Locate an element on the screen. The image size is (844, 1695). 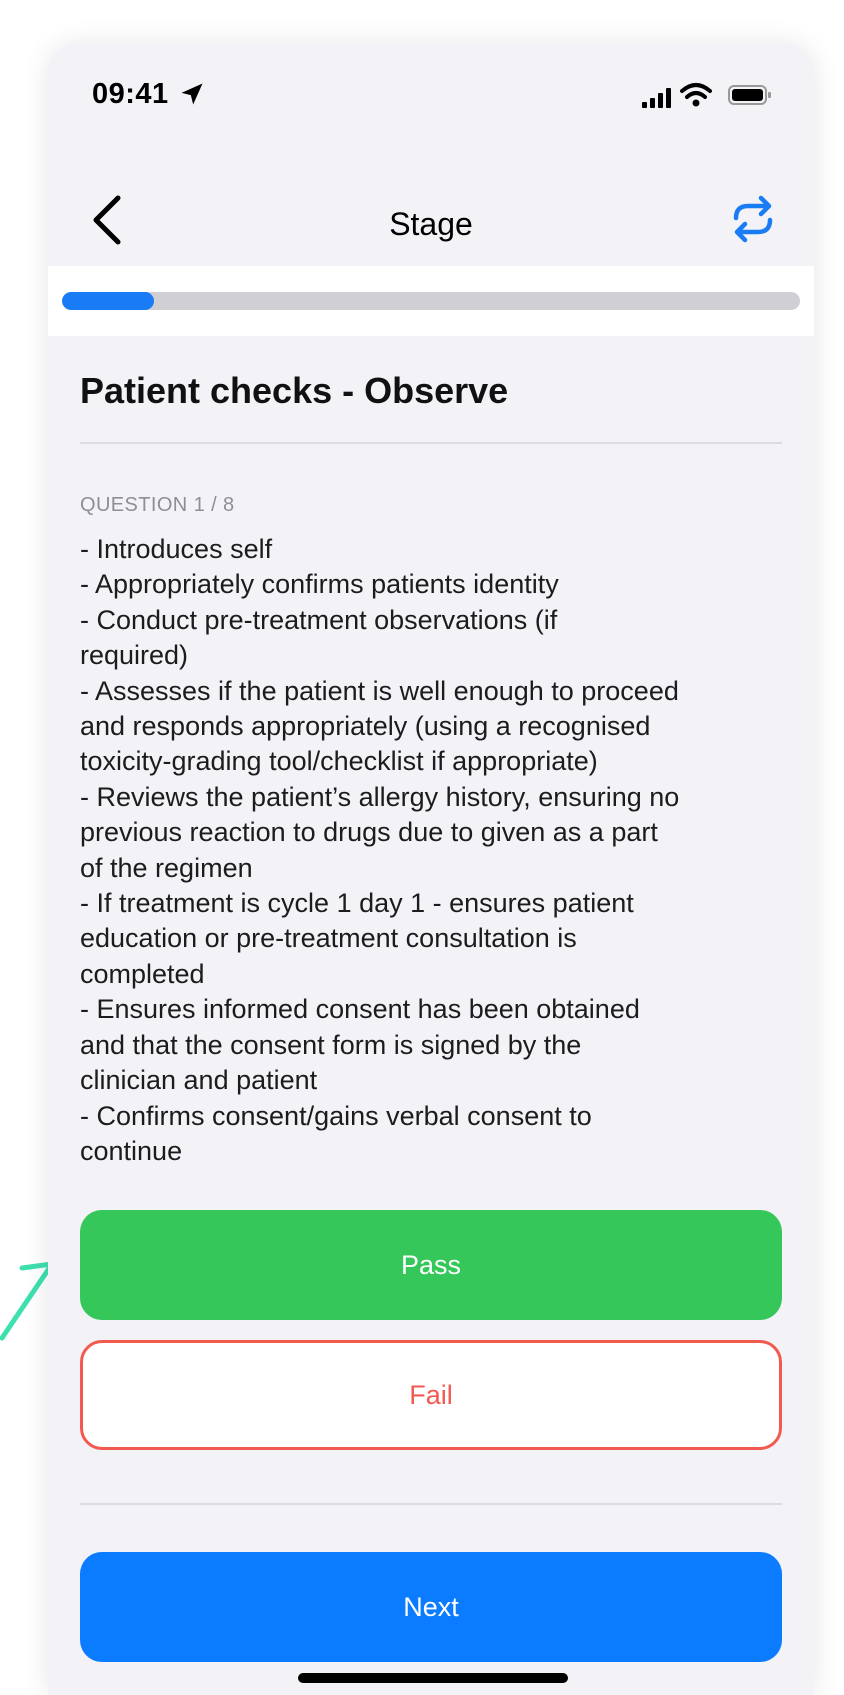
progress-section is located at coordinates (431, 301).